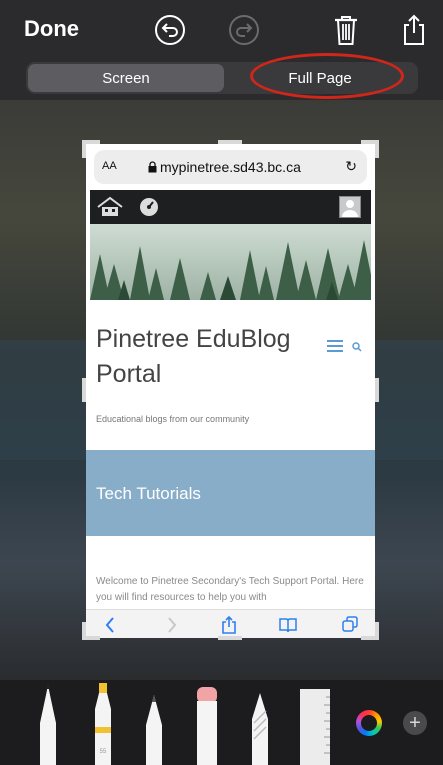  What do you see at coordinates (170, 30) in the screenshot?
I see `undo-icon` at bounding box center [170, 30].